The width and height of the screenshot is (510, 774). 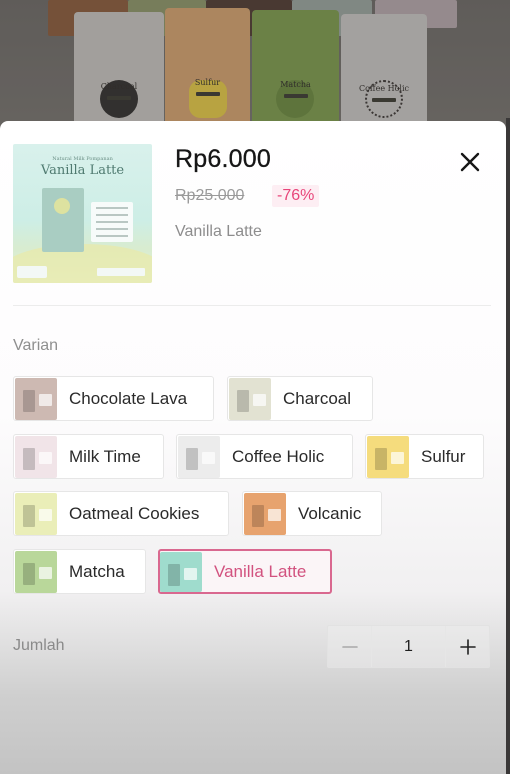 I want to click on decrement-button, so click(x=349, y=646).